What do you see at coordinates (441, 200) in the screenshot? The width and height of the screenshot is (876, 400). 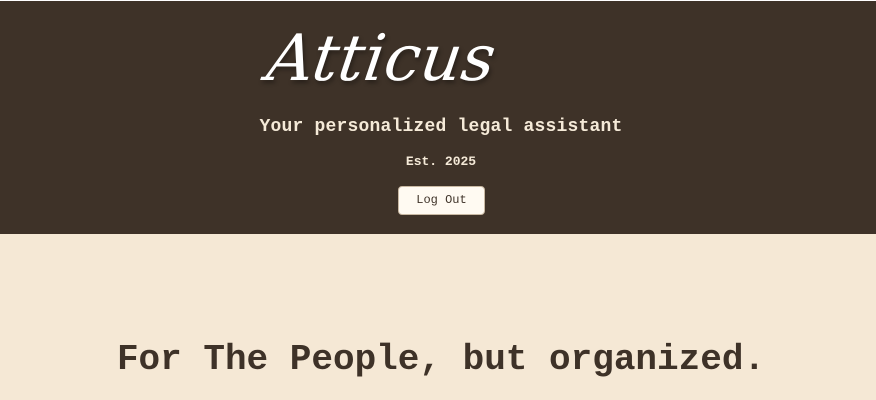 I see `logout-button: Log Out` at bounding box center [441, 200].